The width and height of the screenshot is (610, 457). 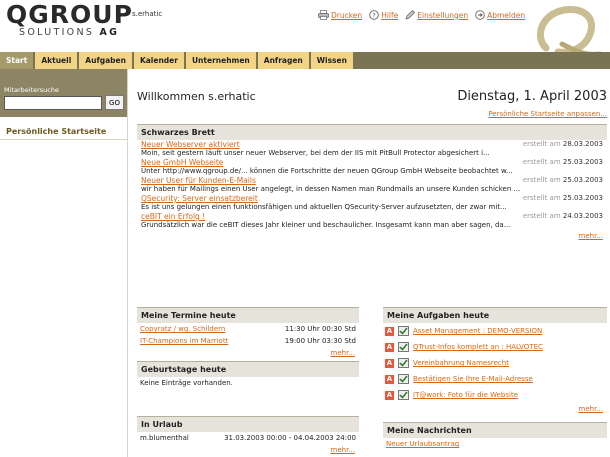 What do you see at coordinates (221, 60) in the screenshot?
I see `tab-unternehmen: Unternehmen` at bounding box center [221, 60].